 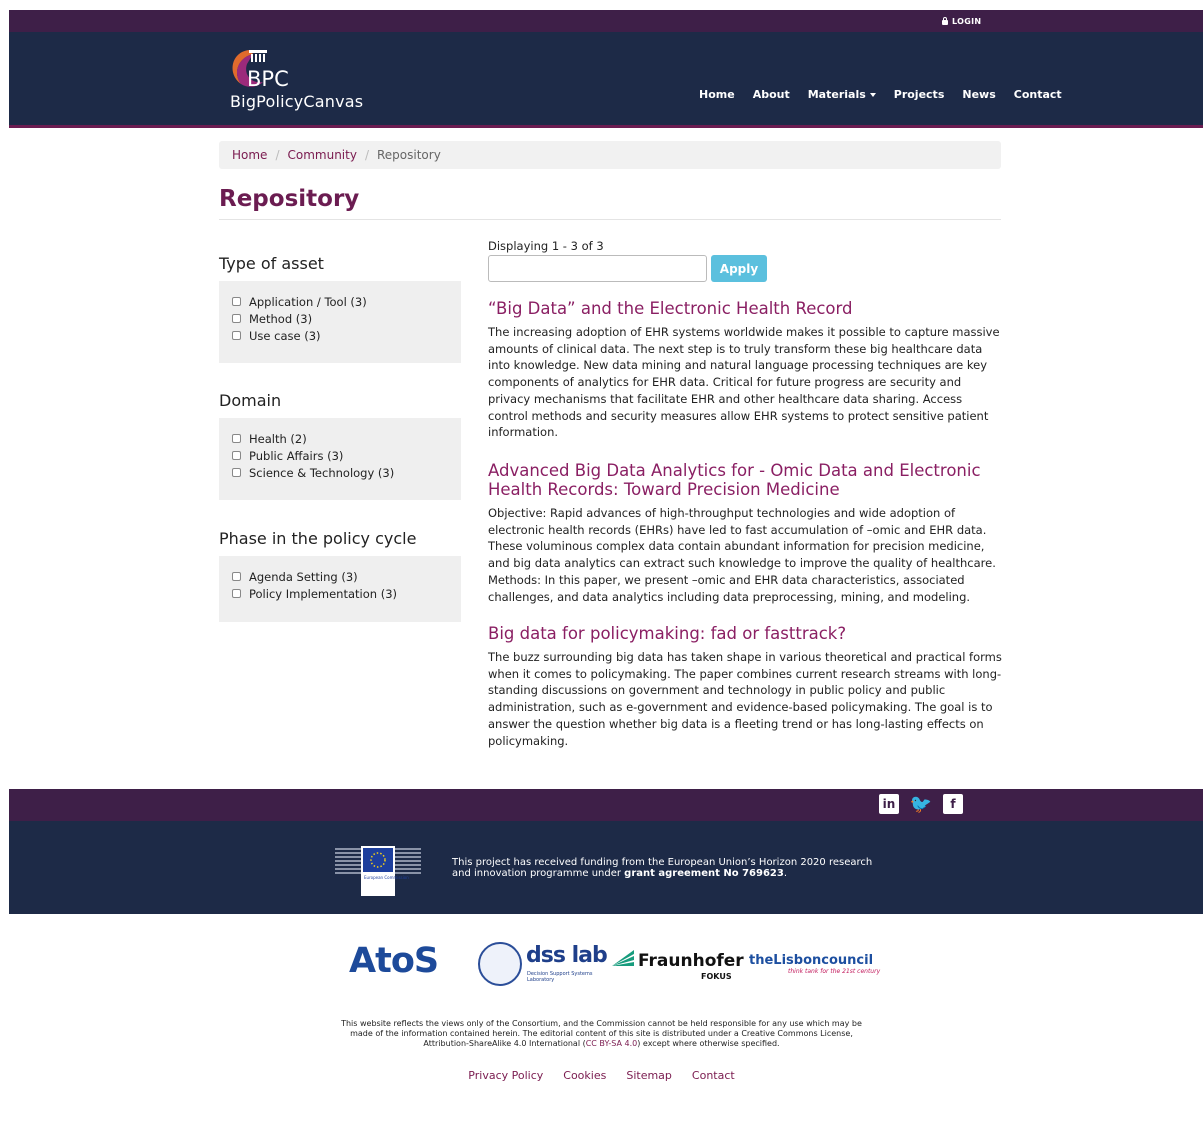 I want to click on footer-link-sitemap: Sitemap, so click(x=649, y=1075).